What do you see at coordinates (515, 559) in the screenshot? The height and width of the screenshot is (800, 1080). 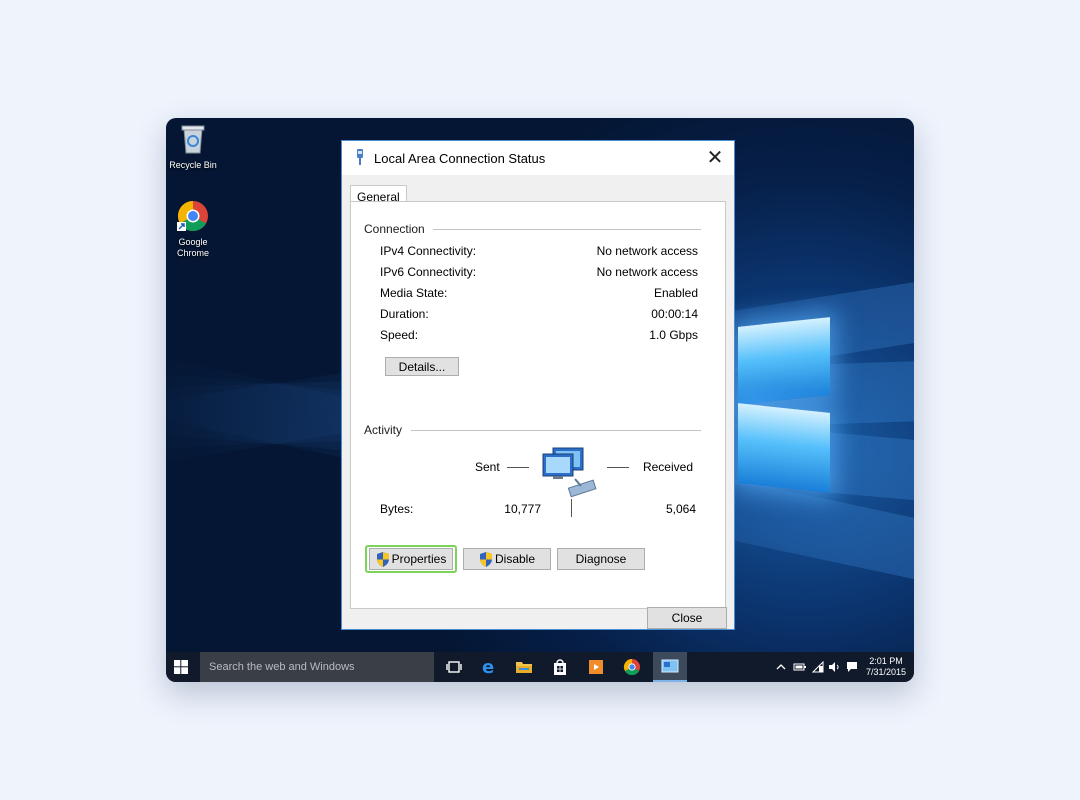 I see `disable-button-label: Disable` at bounding box center [515, 559].